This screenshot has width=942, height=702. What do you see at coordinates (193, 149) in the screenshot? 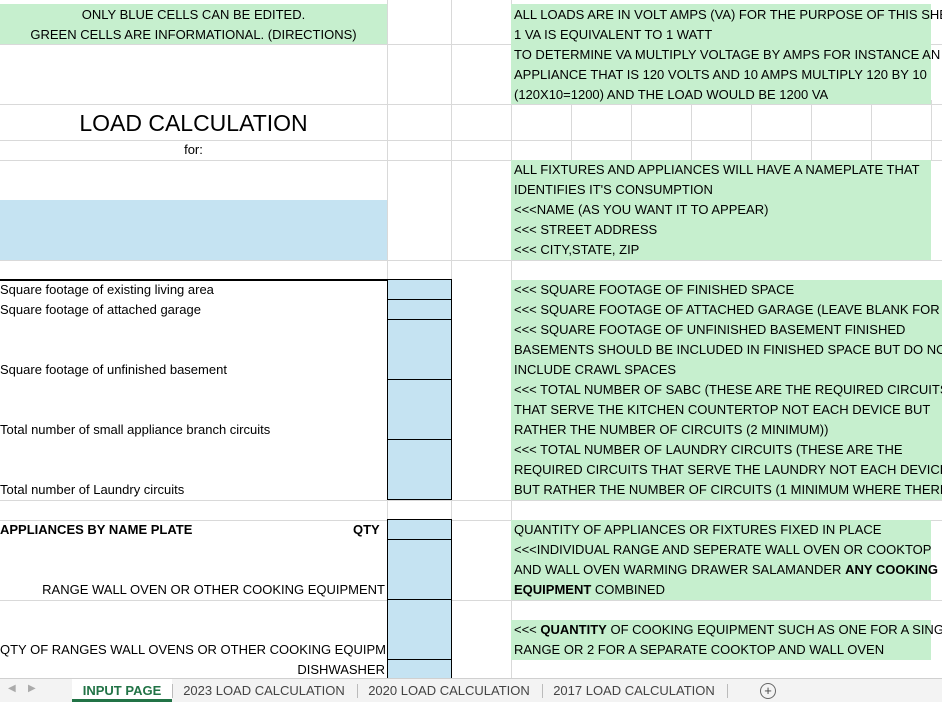
I see `page-subtitle: for:` at bounding box center [193, 149].